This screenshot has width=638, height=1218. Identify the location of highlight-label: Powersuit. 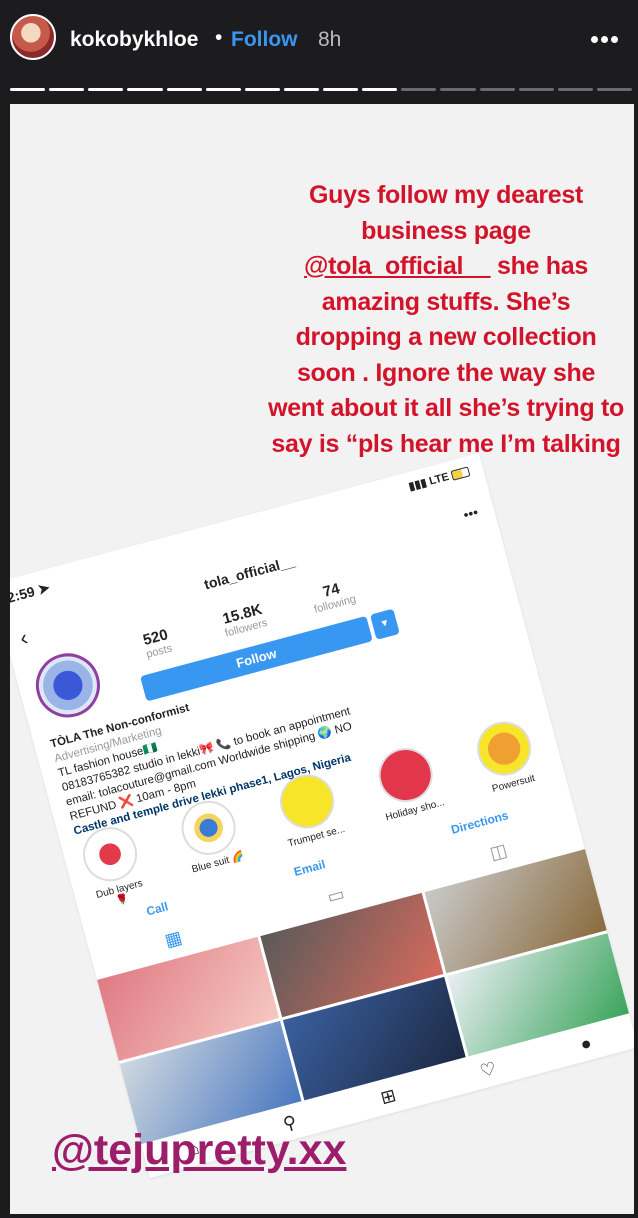
(513, 783).